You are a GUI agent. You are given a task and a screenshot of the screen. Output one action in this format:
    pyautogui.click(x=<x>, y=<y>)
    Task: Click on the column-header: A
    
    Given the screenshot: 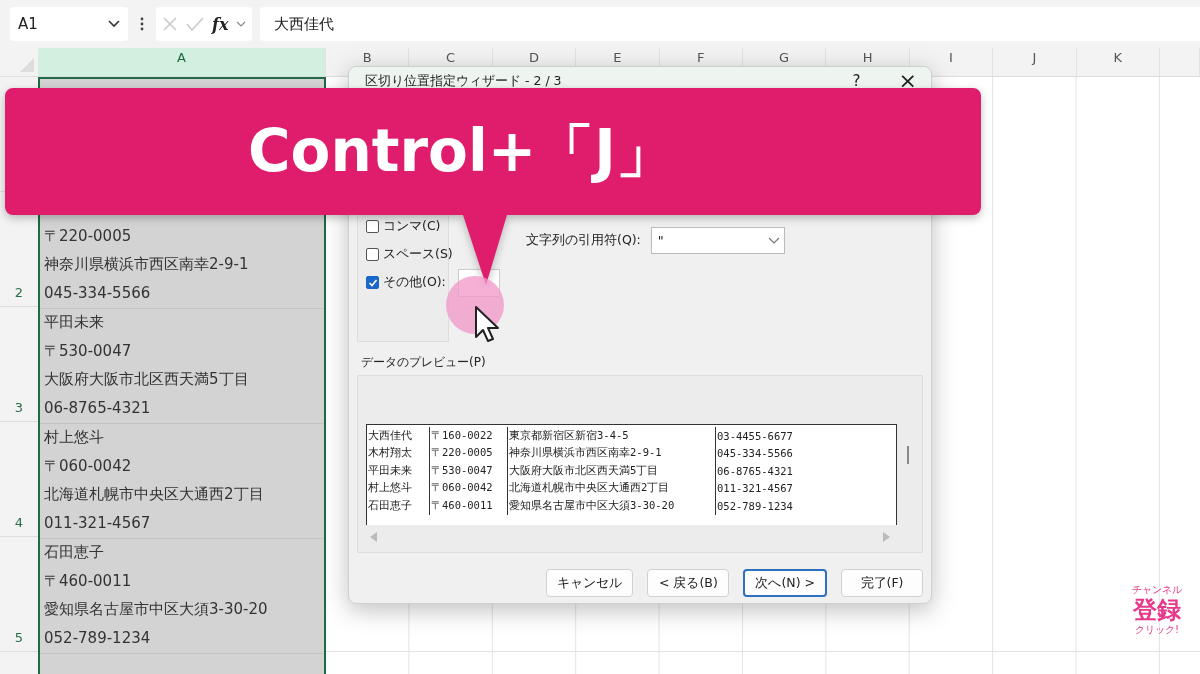 What is the action you would take?
    pyautogui.click(x=182, y=62)
    